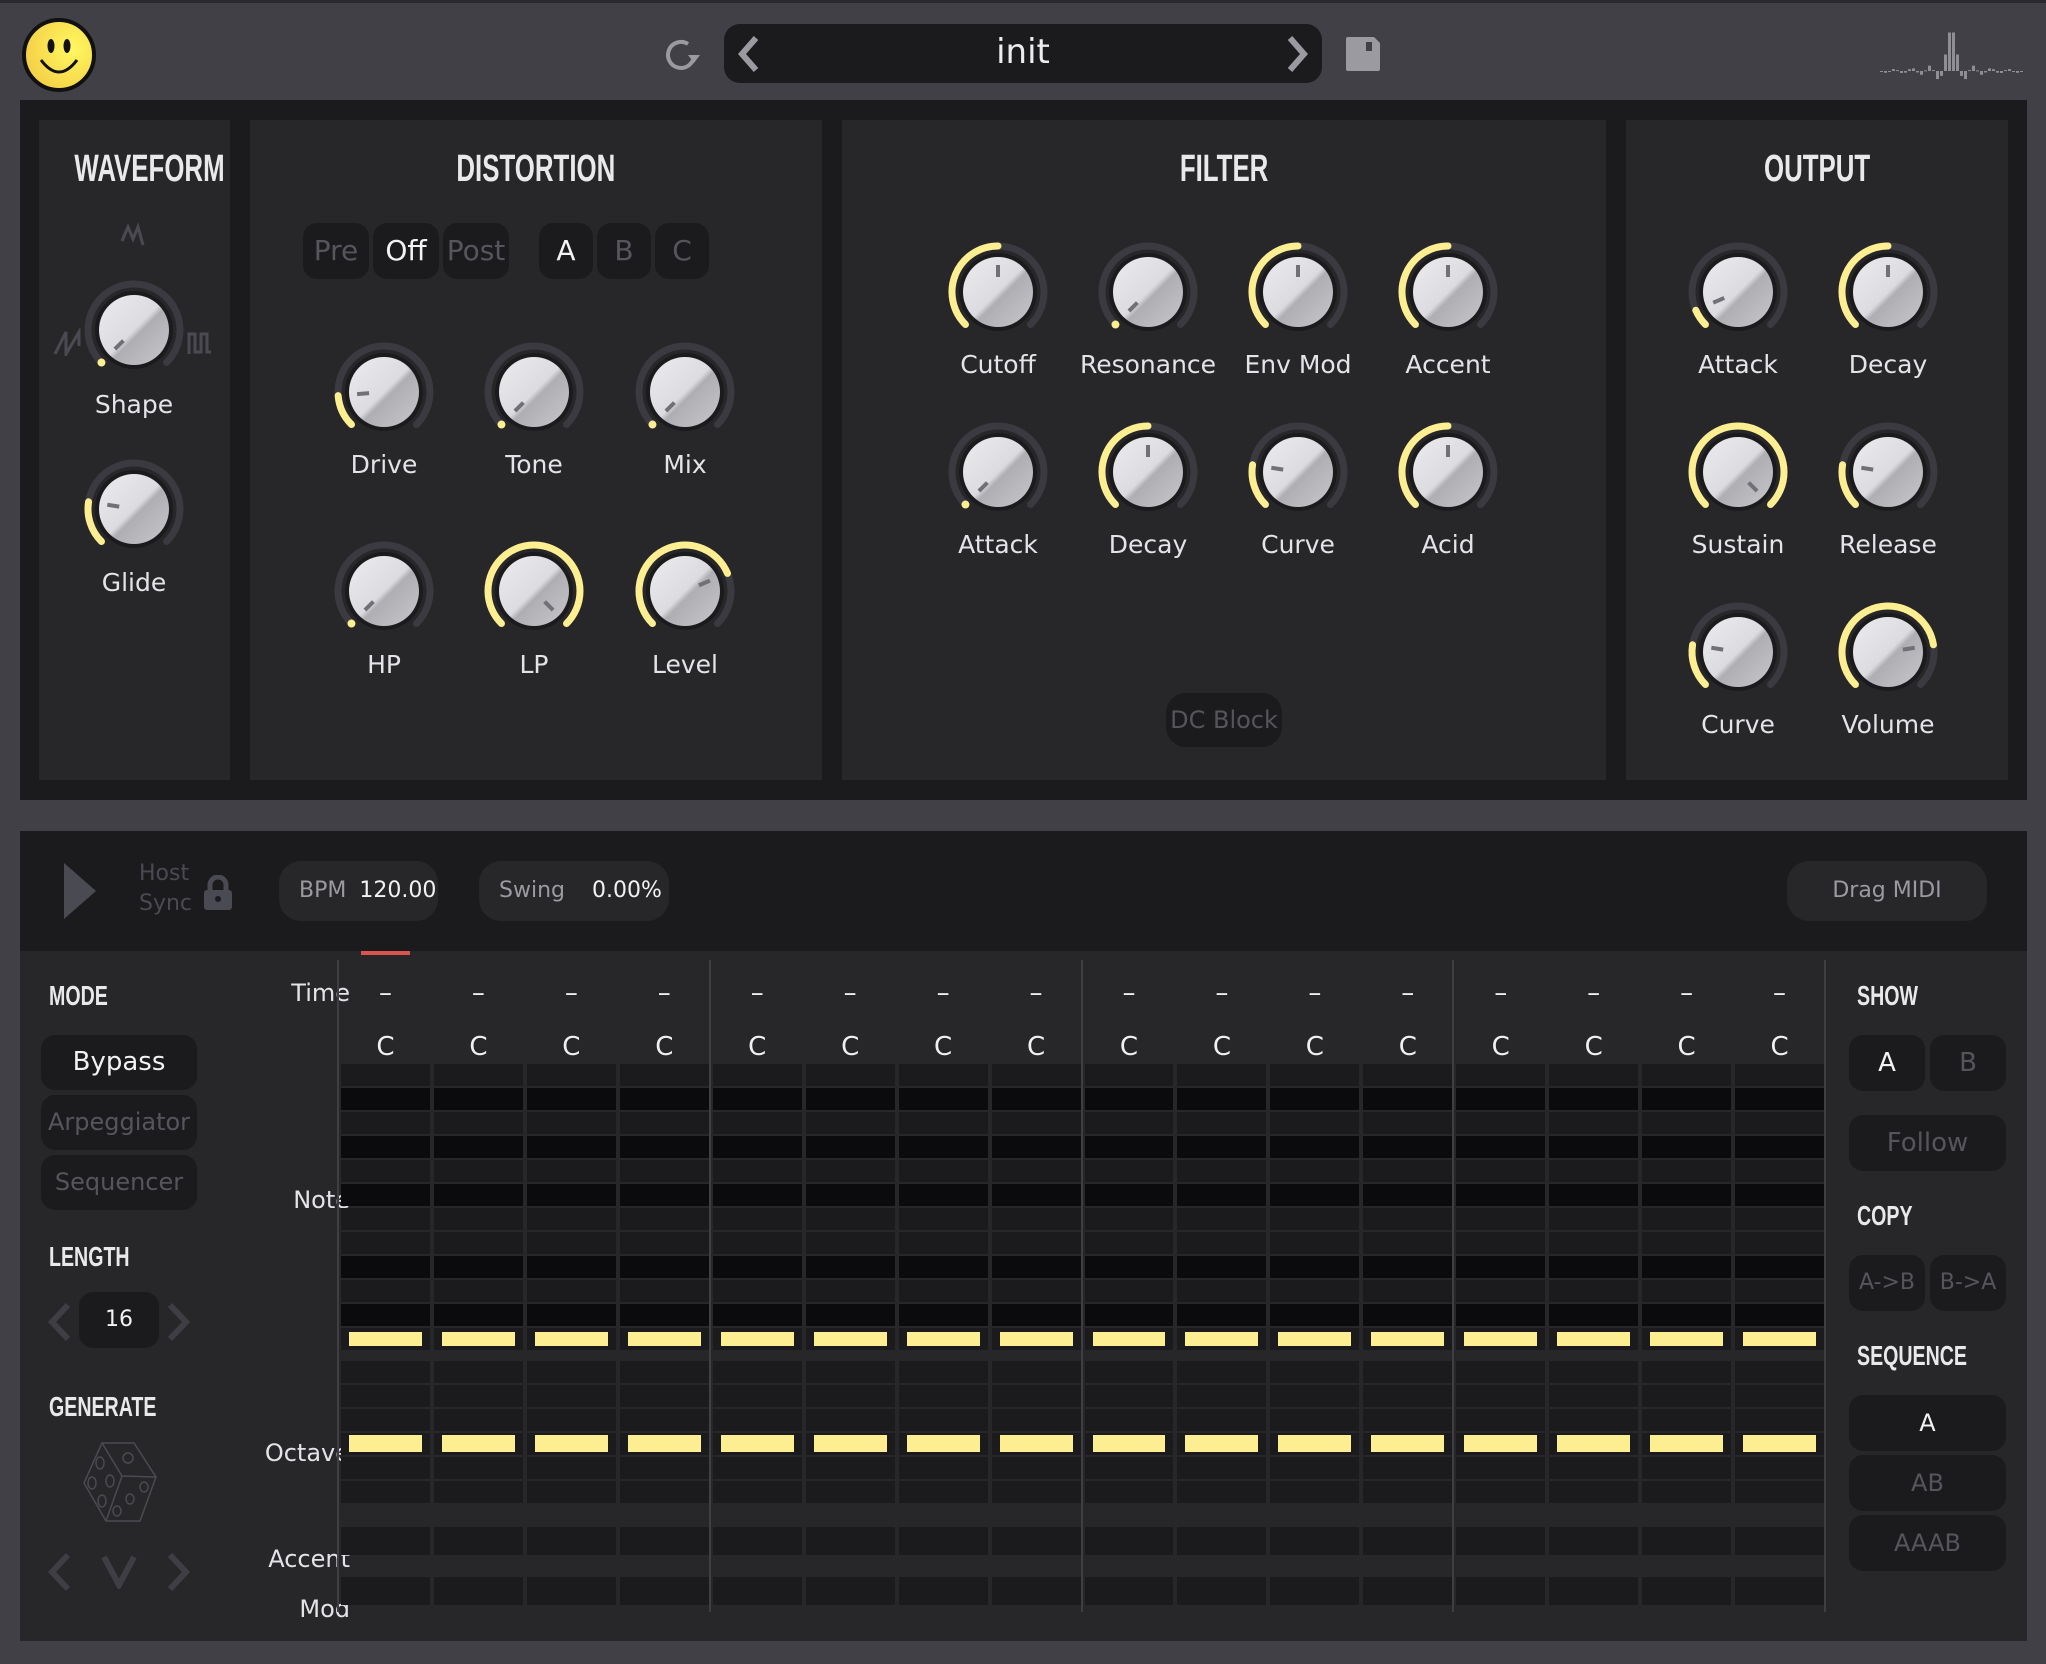 The image size is (2046, 1664). What do you see at coordinates (358, 891) in the screenshot?
I see `bpm-field: BPM 120.00` at bounding box center [358, 891].